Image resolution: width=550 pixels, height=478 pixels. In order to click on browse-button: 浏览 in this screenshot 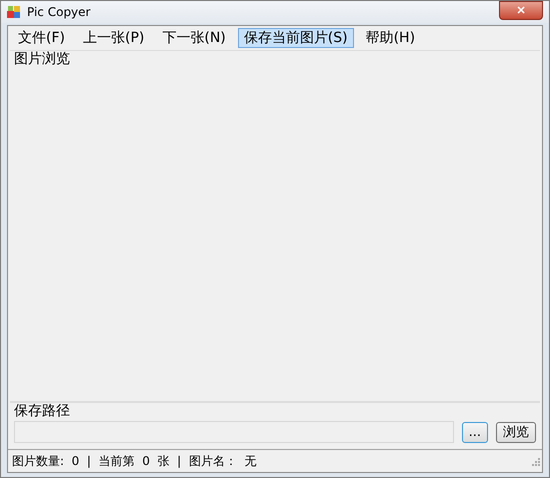, I will do `click(516, 432)`.